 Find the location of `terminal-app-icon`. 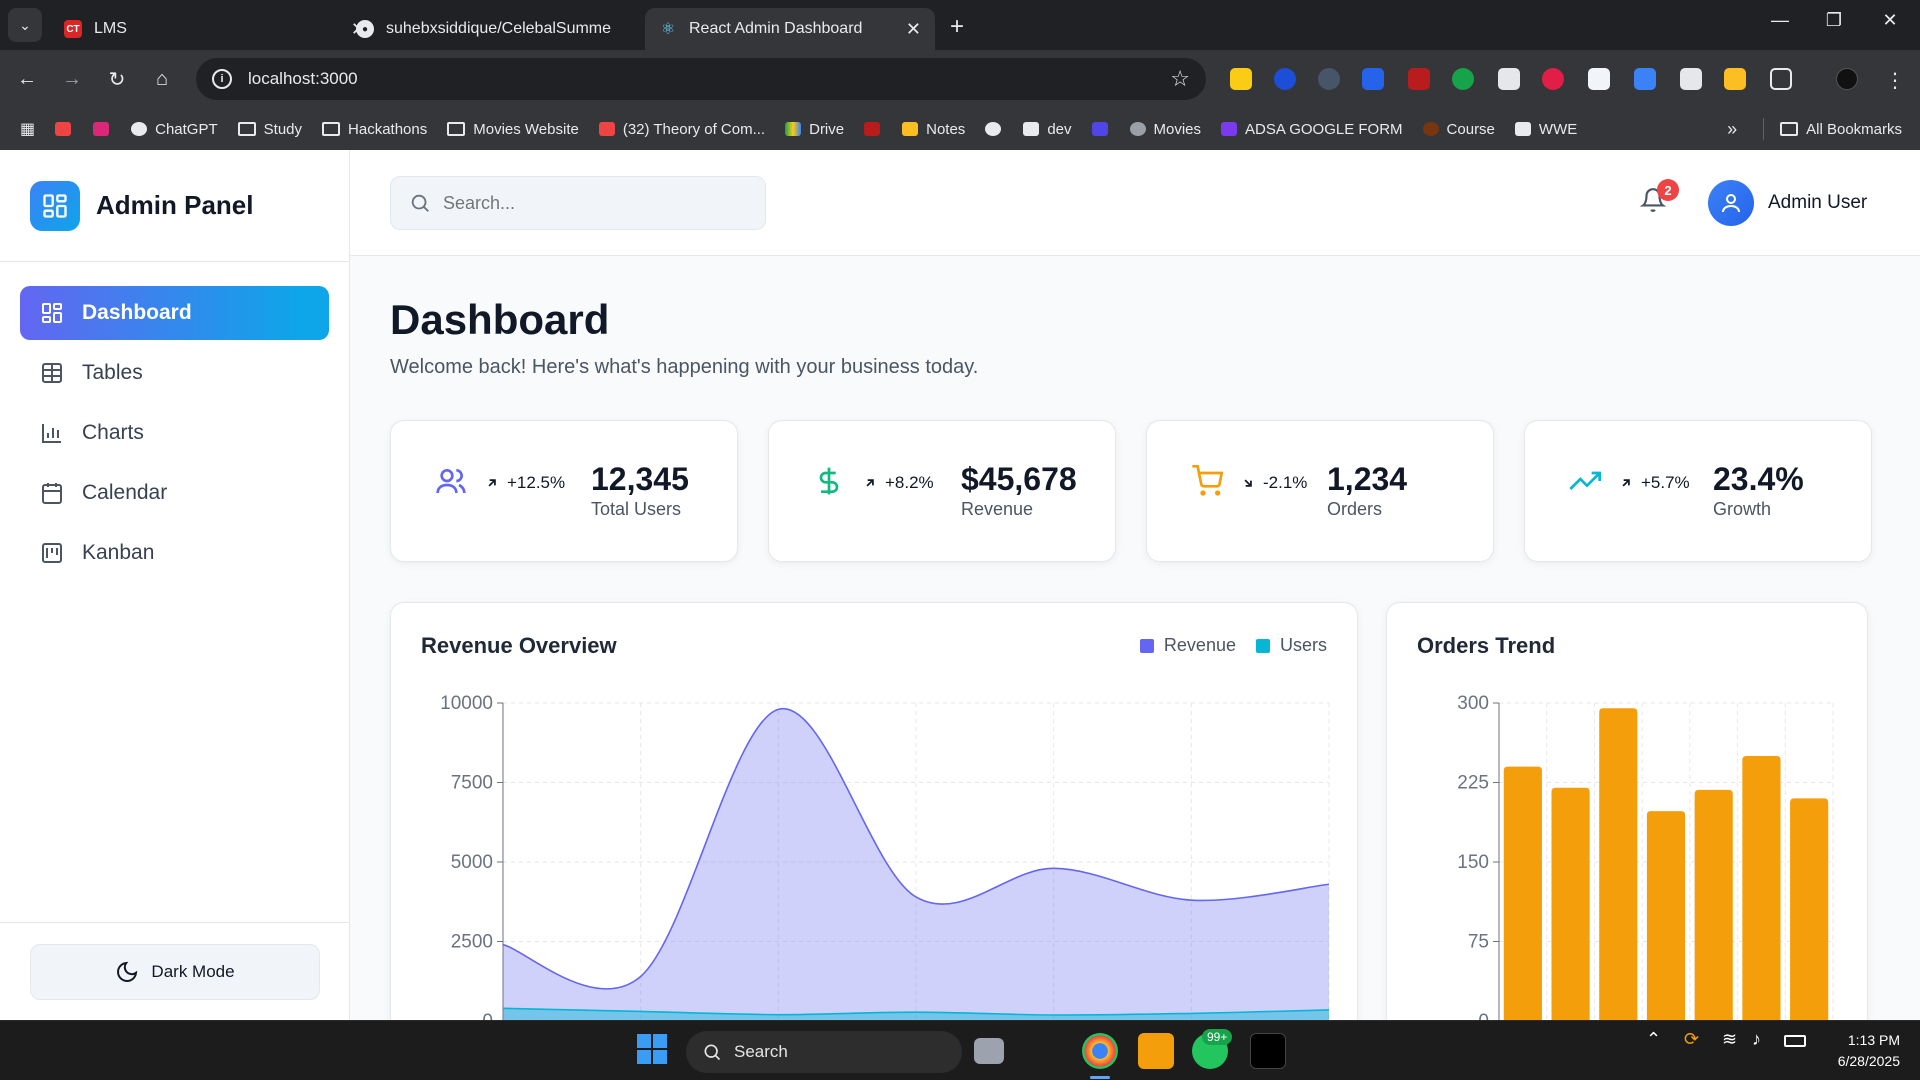

terminal-app-icon is located at coordinates (1268, 1051).